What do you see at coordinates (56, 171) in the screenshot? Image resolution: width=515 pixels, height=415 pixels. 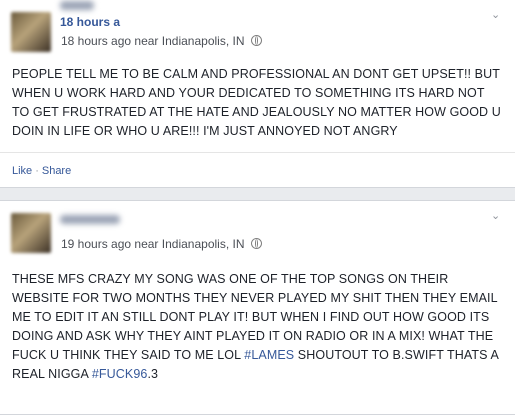 I see `share-link: Share` at bounding box center [56, 171].